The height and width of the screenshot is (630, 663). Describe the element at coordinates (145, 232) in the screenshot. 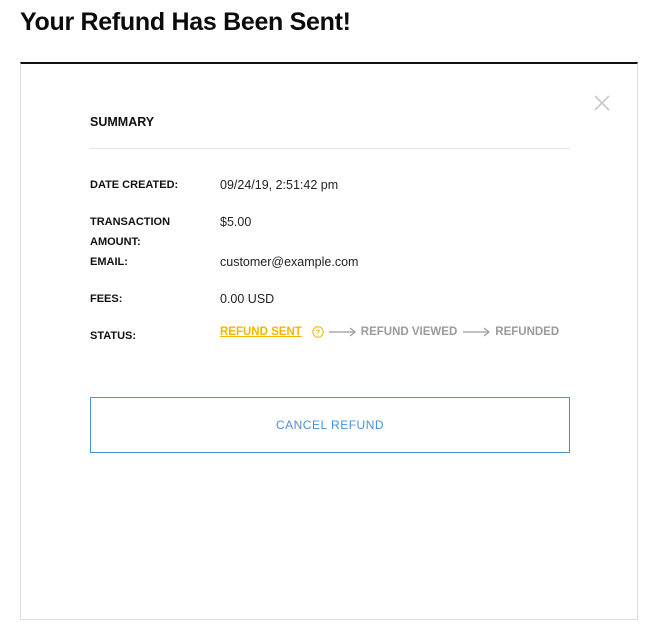

I see `transaction-amount-label: TRANSACTION AMOUNT:` at that location.